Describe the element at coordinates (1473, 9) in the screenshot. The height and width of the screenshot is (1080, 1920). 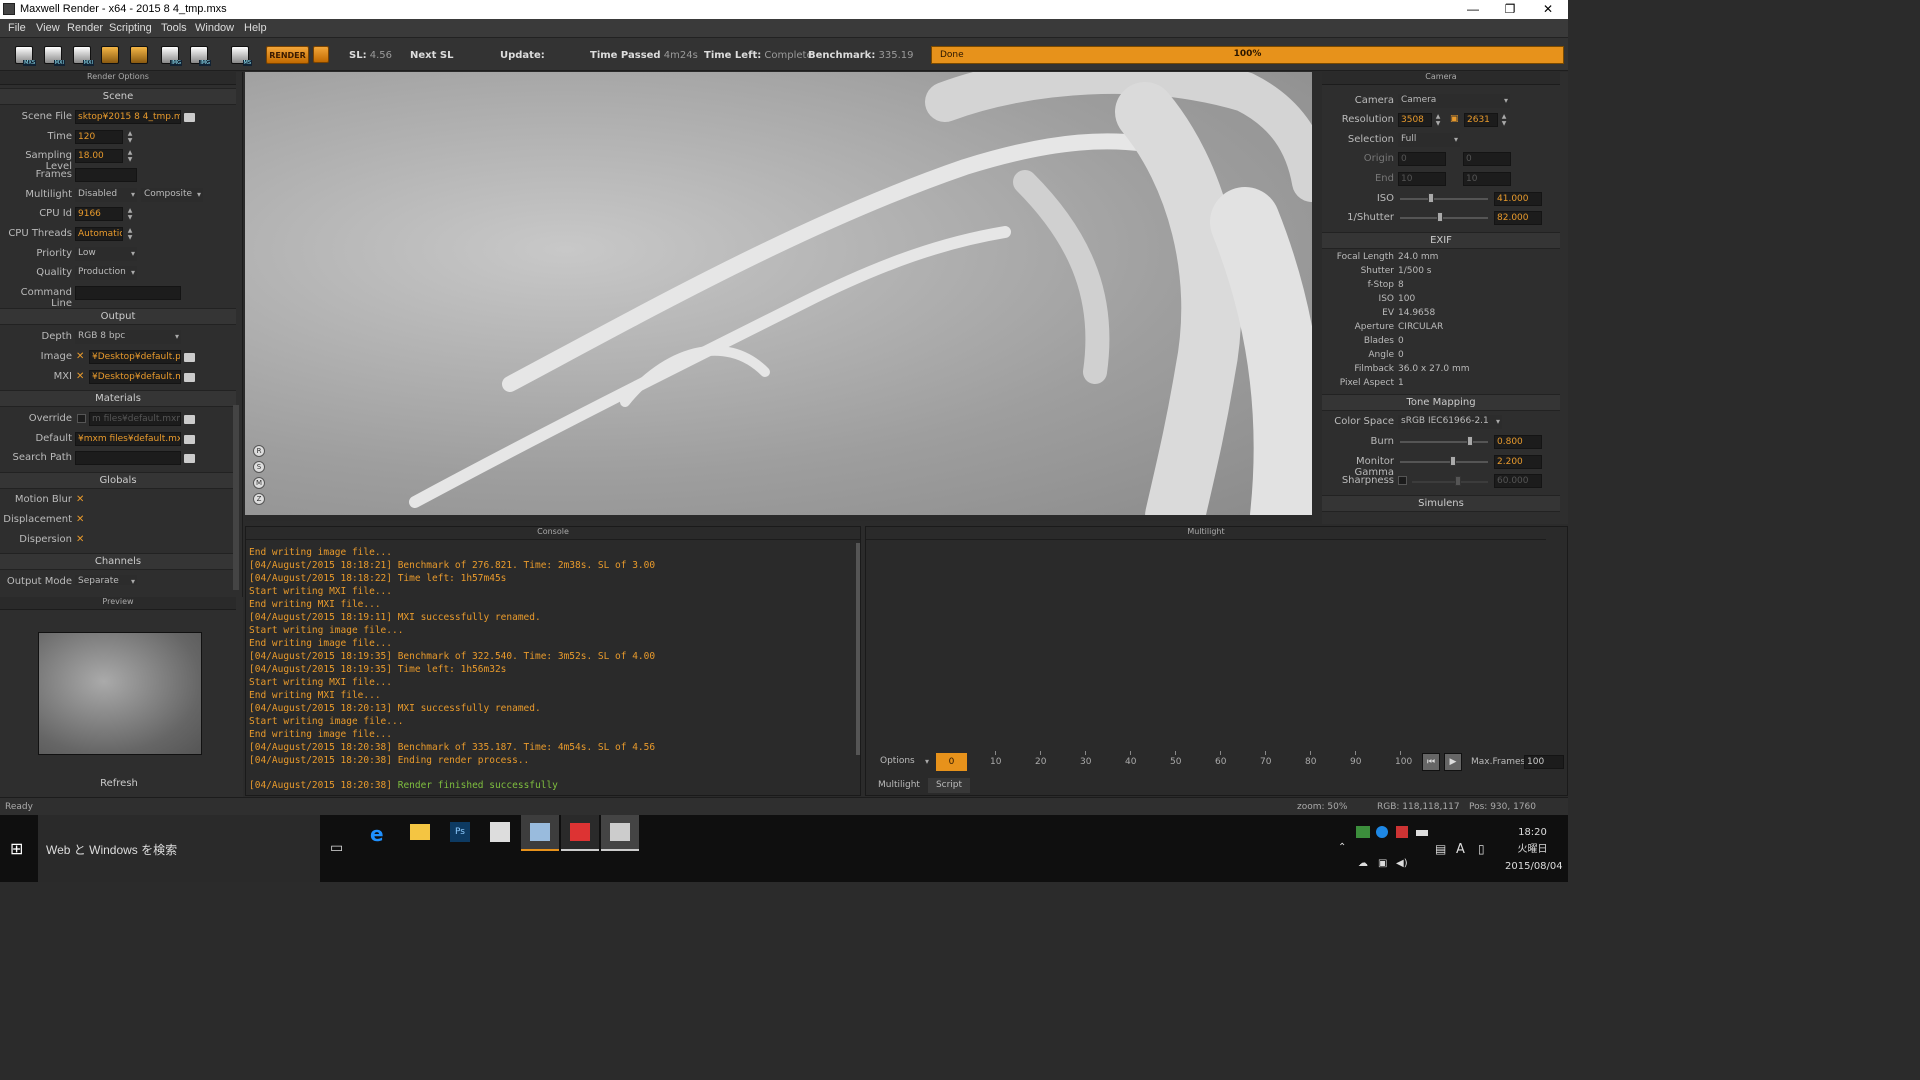
I see `minimize-button: —` at that location.